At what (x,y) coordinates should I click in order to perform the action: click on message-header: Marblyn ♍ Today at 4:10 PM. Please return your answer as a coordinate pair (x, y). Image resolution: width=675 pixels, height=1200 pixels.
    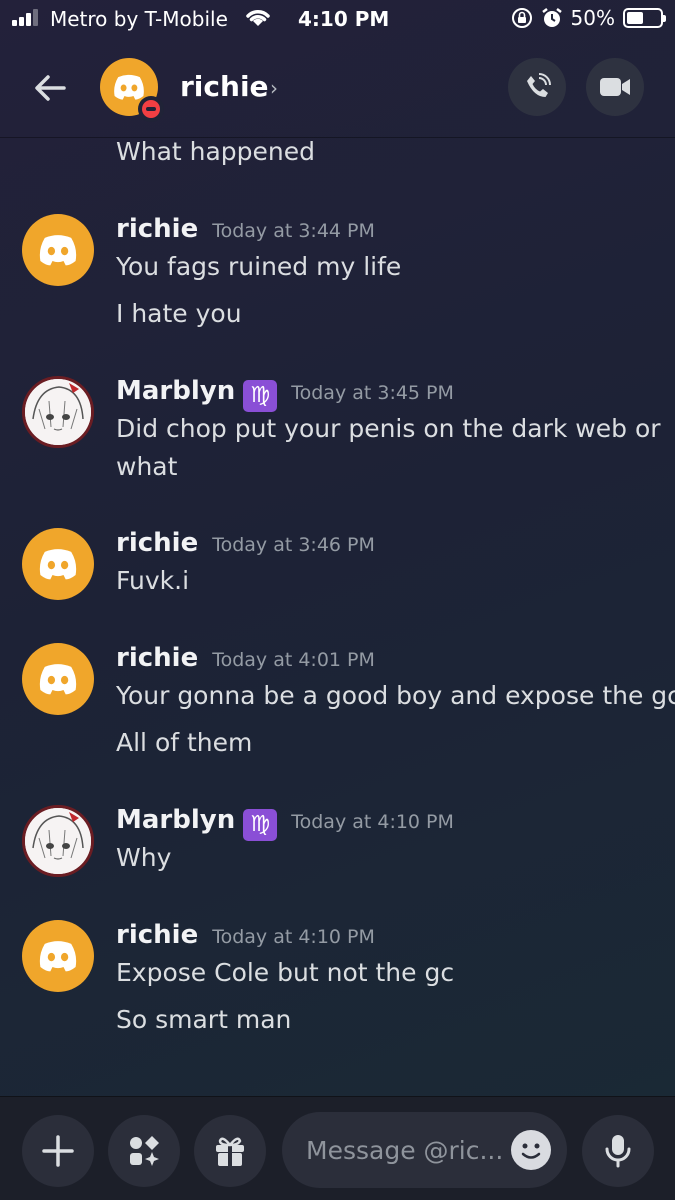
    Looking at the image, I should click on (285, 823).